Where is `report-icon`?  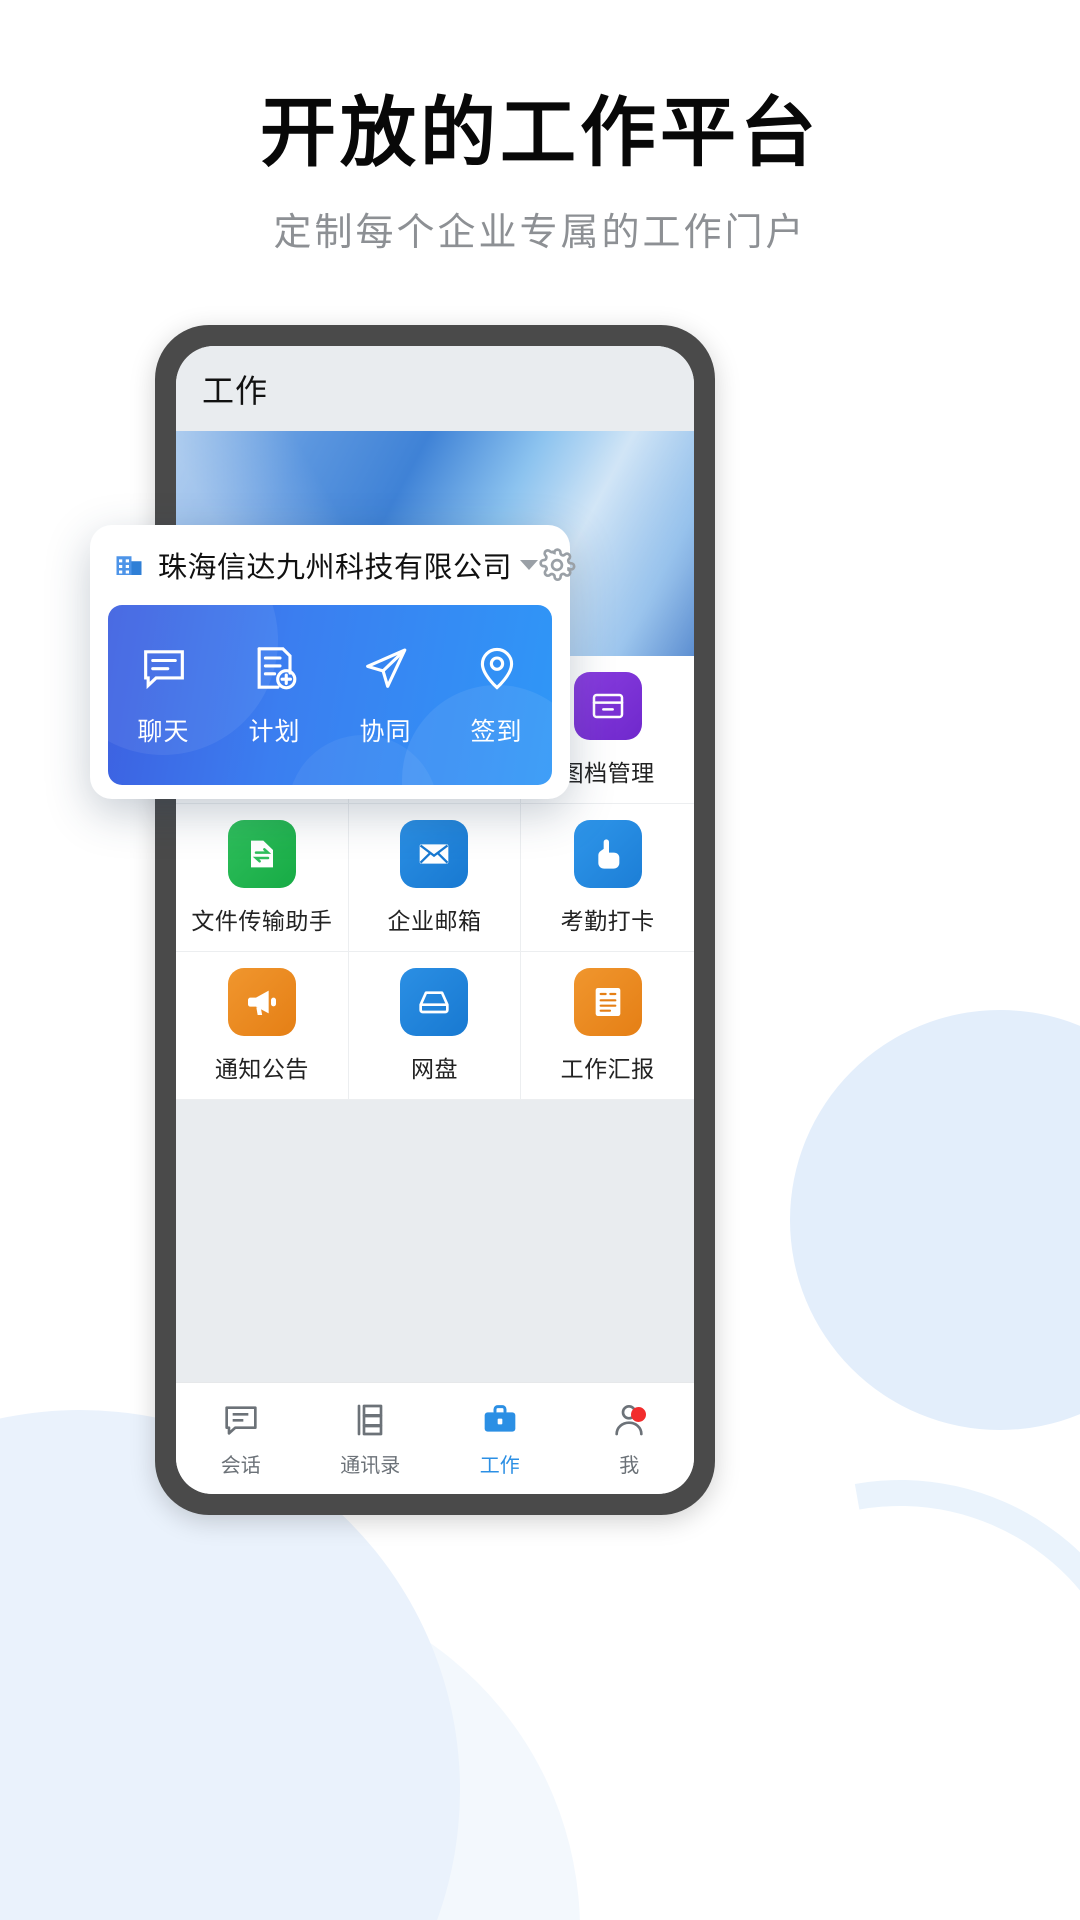
report-icon is located at coordinates (607, 1001).